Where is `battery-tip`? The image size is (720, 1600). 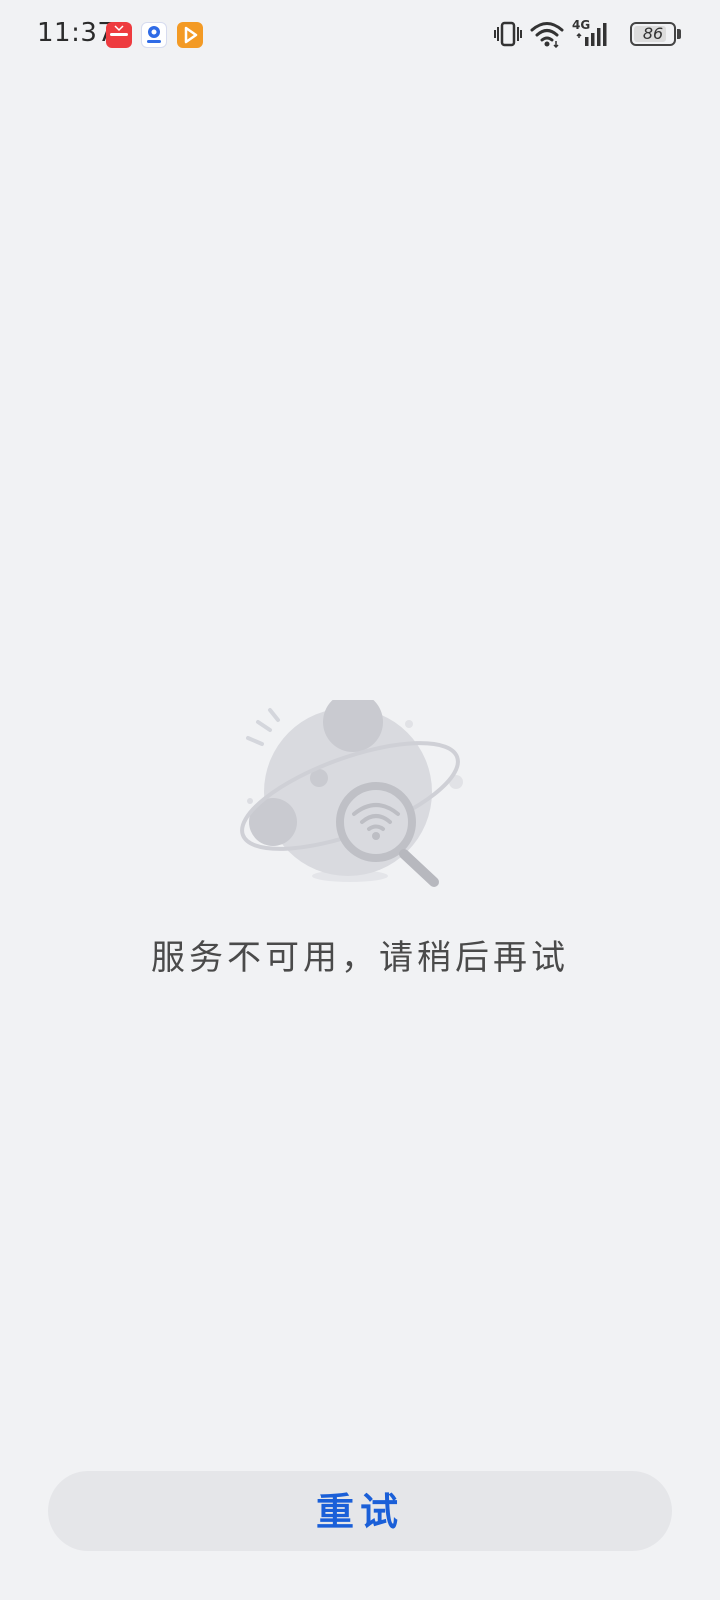
battery-tip is located at coordinates (679, 34).